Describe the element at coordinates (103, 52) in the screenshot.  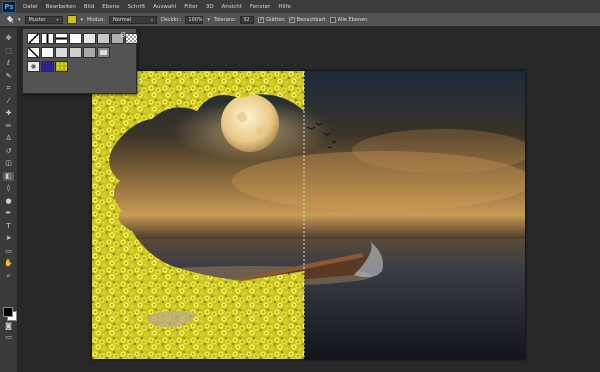
I see `pattern-frame` at that location.